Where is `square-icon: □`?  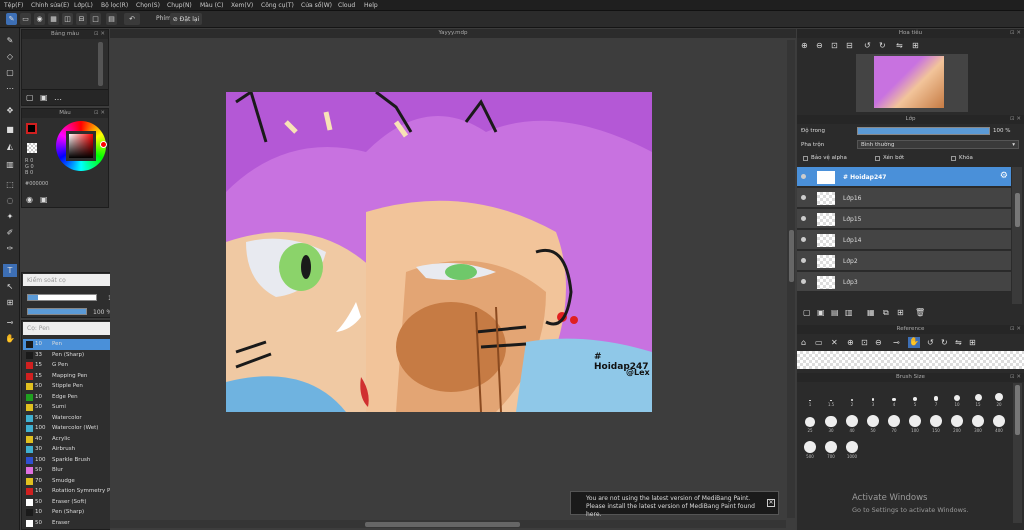
square-icon: □ is located at coordinates (95, 19).